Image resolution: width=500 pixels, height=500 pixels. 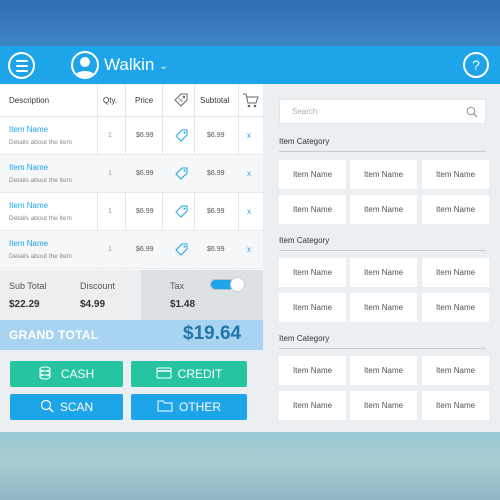 What do you see at coordinates (85, 65) in the screenshot?
I see `user-avatar-icon` at bounding box center [85, 65].